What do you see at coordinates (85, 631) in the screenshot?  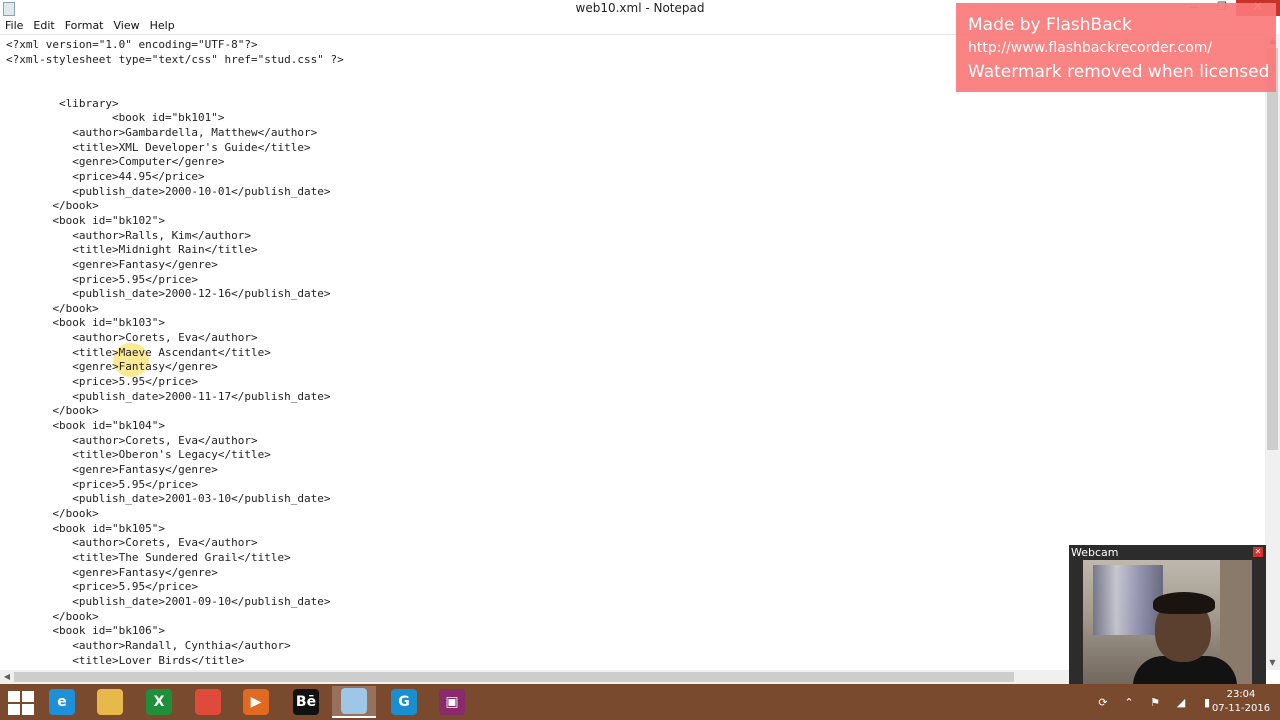 I see `editor-line: <book id="bk106">` at bounding box center [85, 631].